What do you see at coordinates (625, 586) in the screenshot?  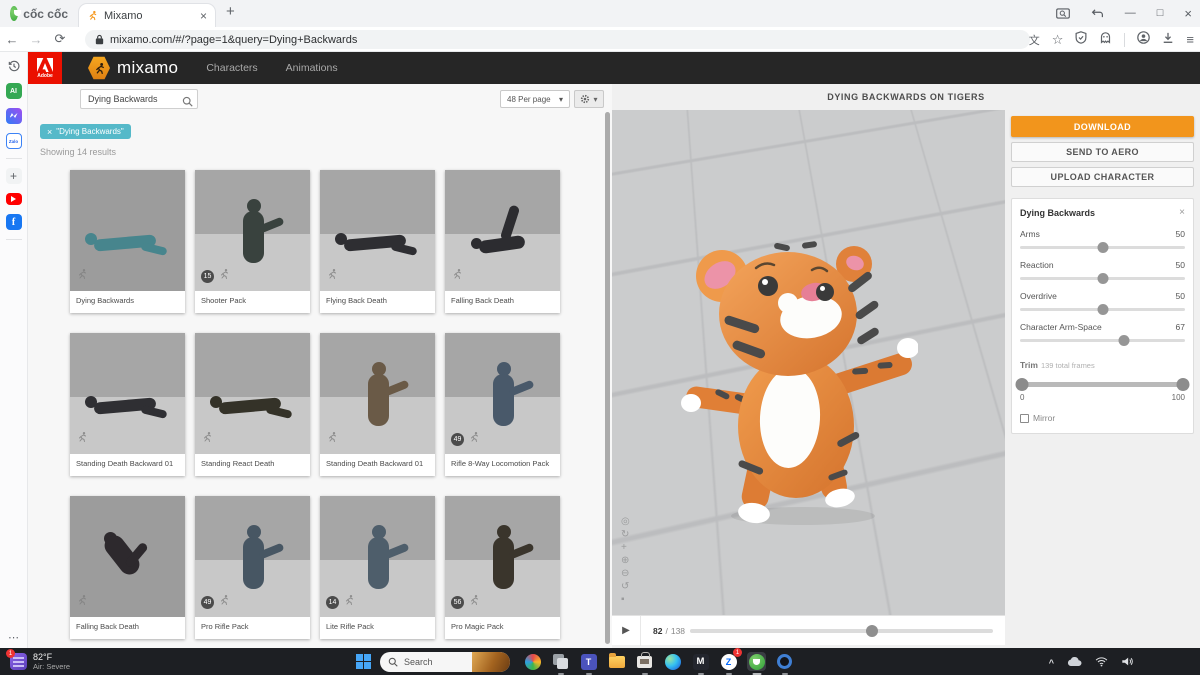 I see `viewport-control-icon: ↺` at bounding box center [625, 586].